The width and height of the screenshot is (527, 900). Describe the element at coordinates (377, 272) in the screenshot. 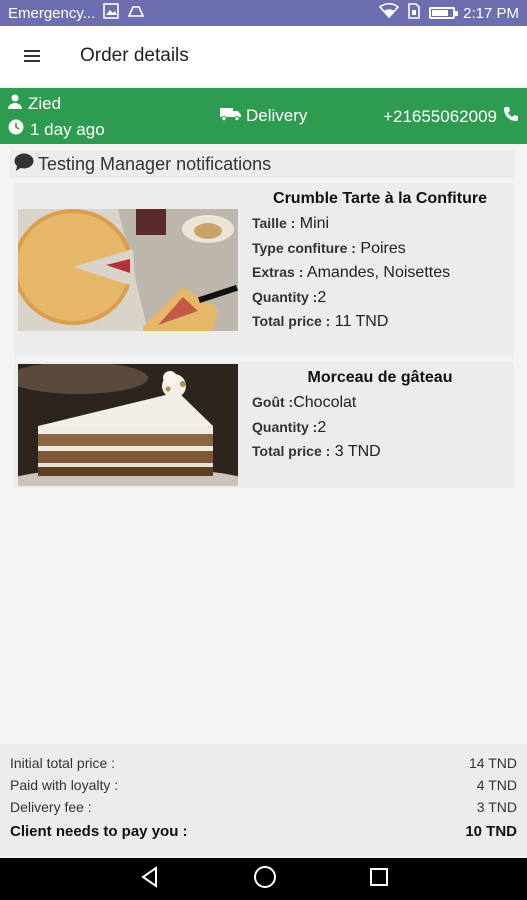

I see `attr-value: Amandes, Noisettes` at that location.